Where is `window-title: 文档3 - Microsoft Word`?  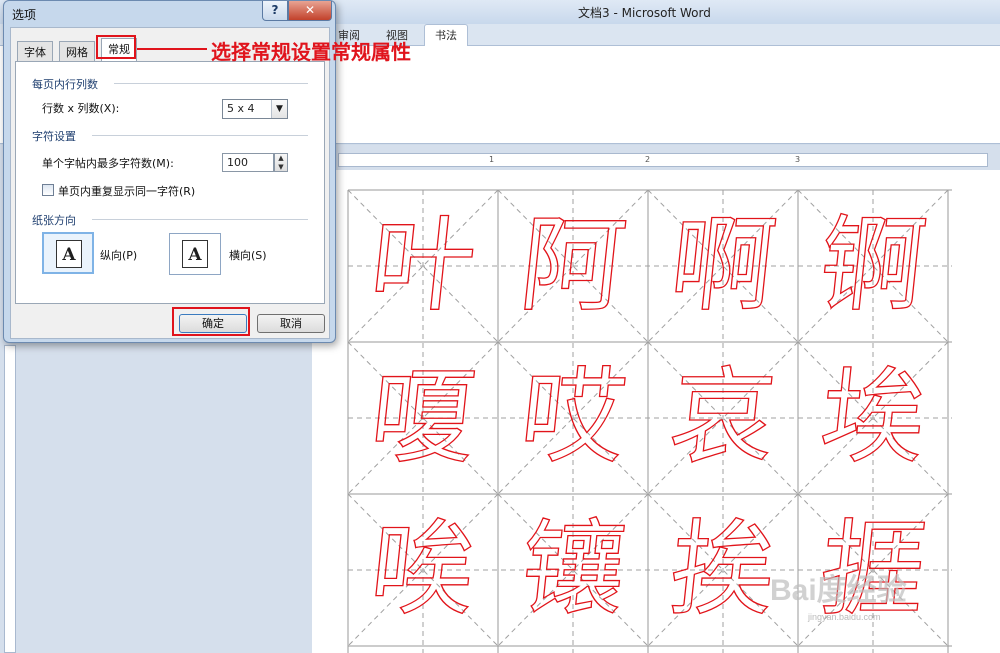 window-title: 文档3 - Microsoft Word is located at coordinates (644, 13).